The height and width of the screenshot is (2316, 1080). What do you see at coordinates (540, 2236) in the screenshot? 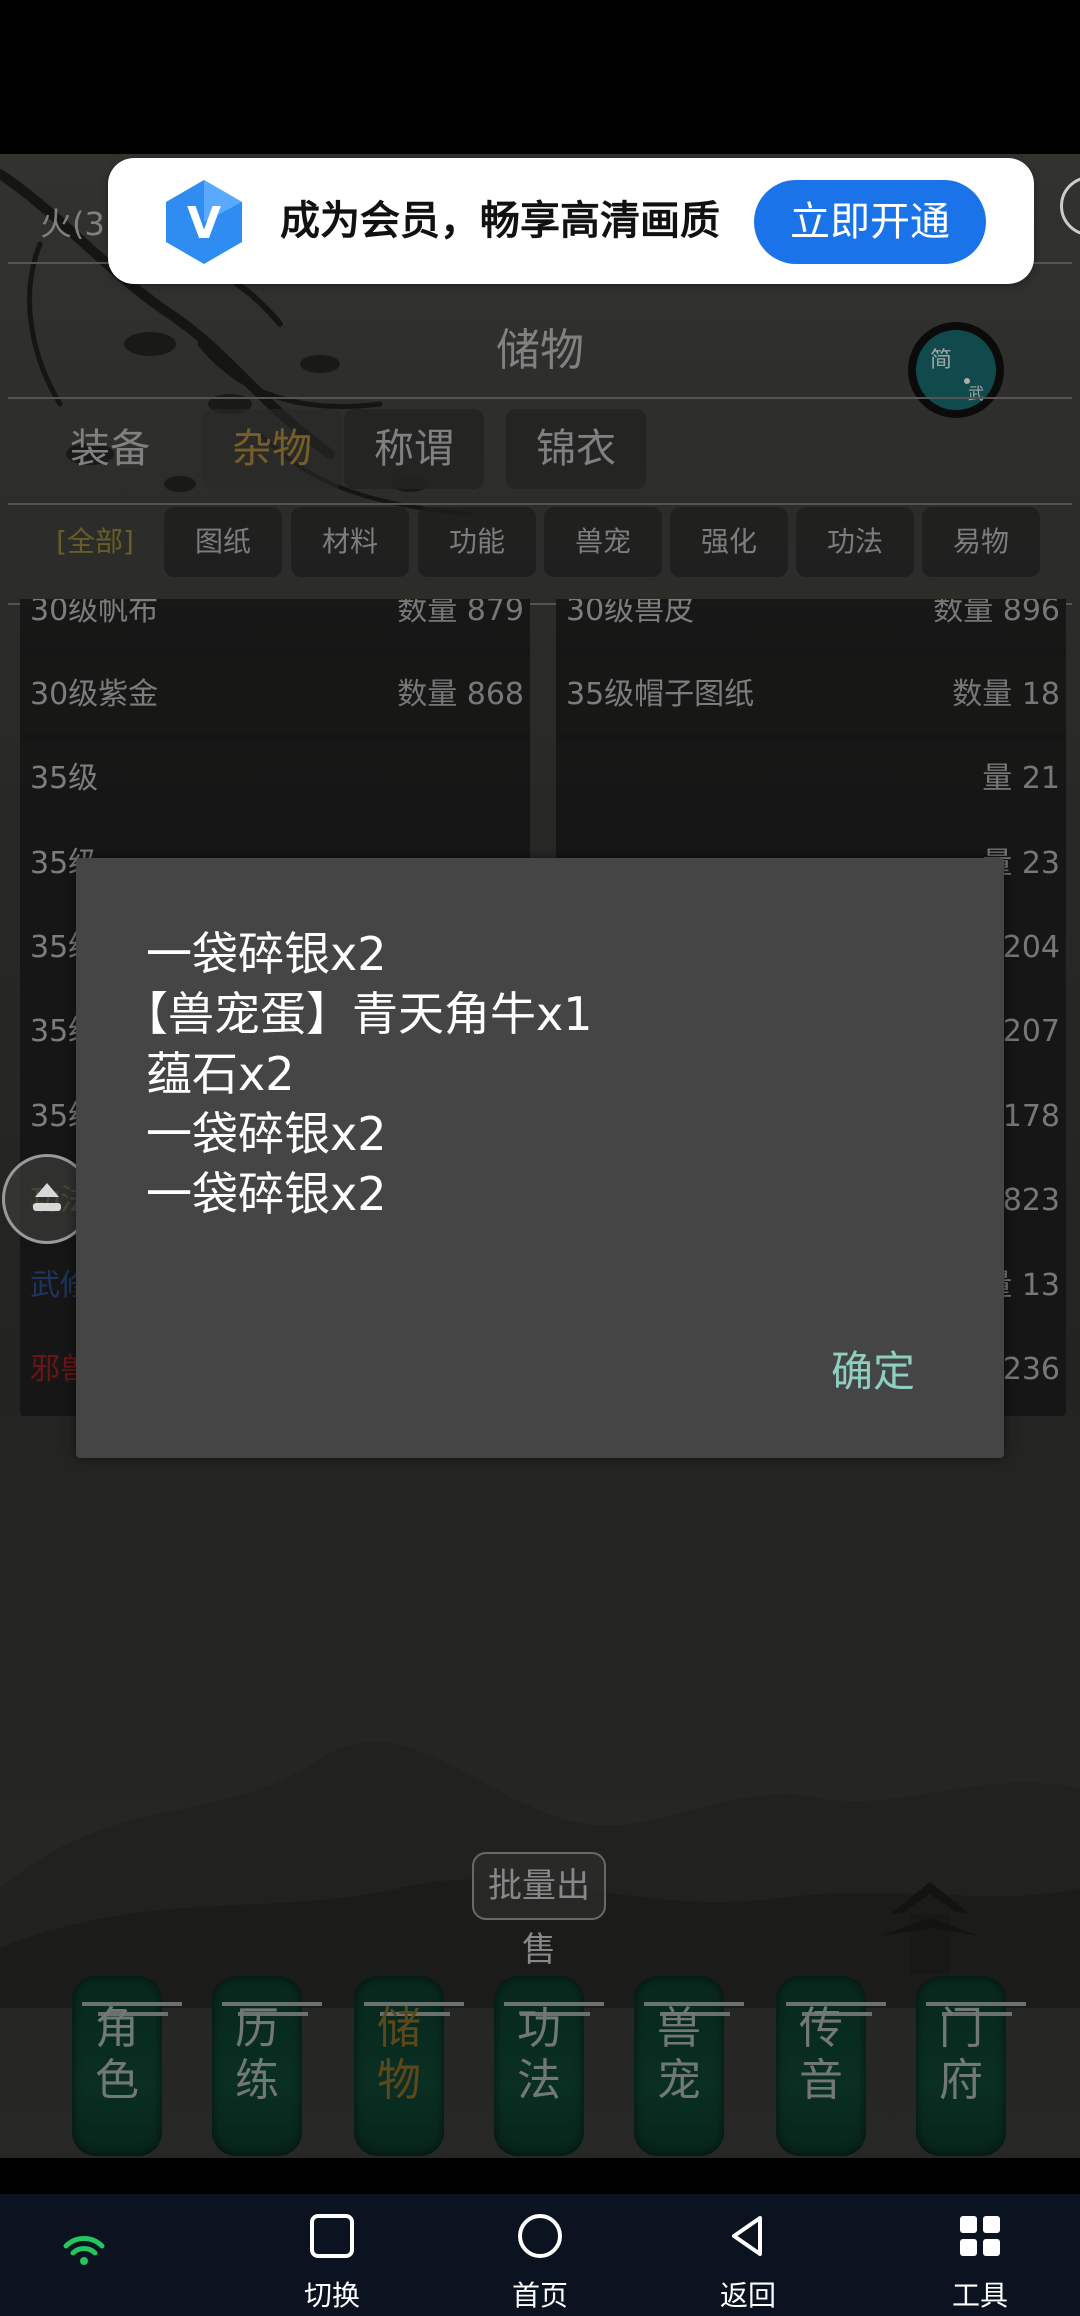
I see `circle-icon` at bounding box center [540, 2236].